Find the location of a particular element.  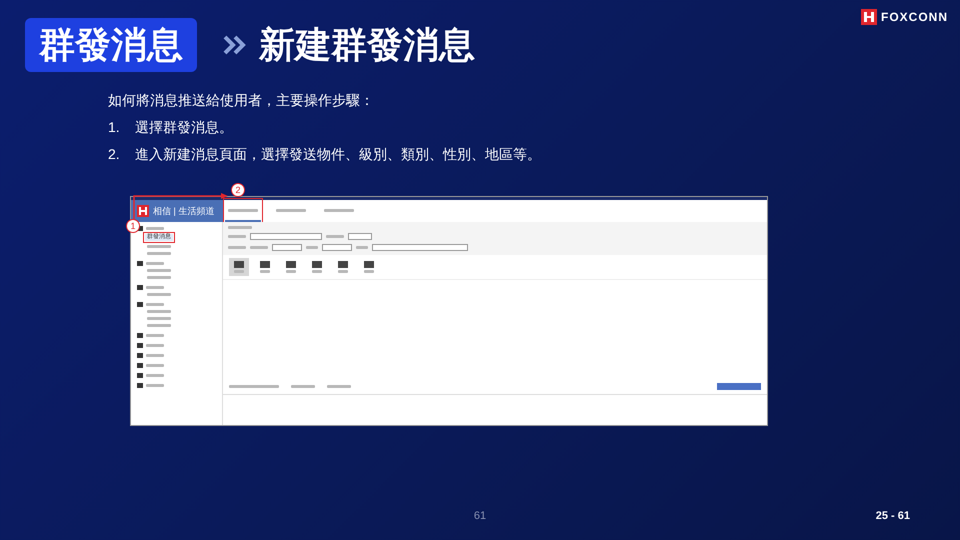

app-logo-icon is located at coordinates (143, 211).